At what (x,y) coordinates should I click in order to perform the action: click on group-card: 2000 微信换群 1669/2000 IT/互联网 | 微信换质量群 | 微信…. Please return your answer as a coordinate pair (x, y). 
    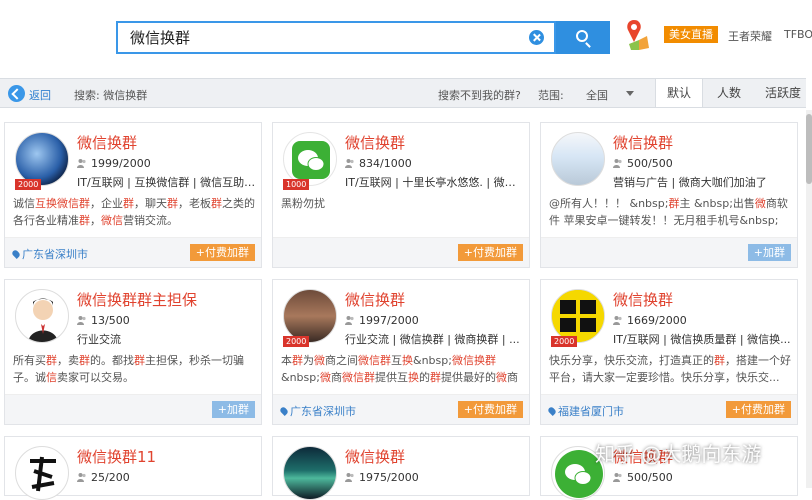
    Looking at the image, I should click on (669, 352).